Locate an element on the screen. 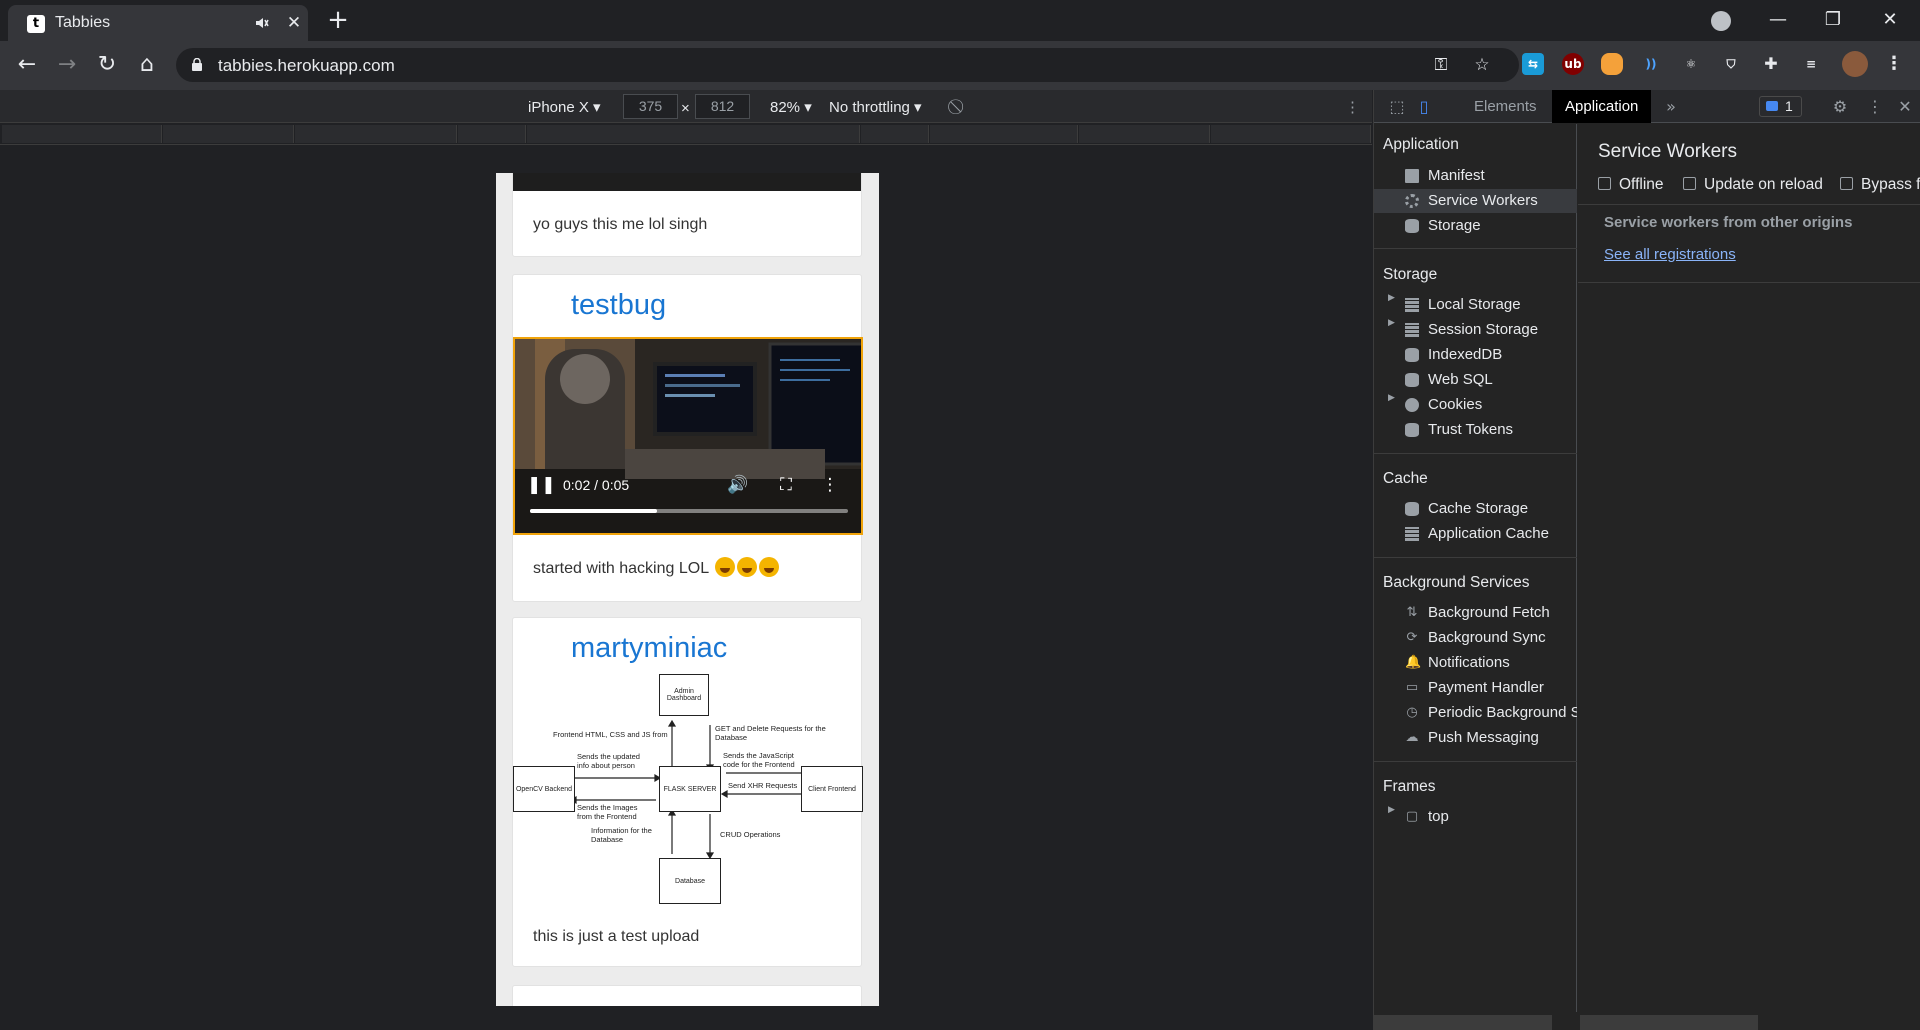  bypass-checkbox: Bypass fo is located at coordinates (1880, 185).